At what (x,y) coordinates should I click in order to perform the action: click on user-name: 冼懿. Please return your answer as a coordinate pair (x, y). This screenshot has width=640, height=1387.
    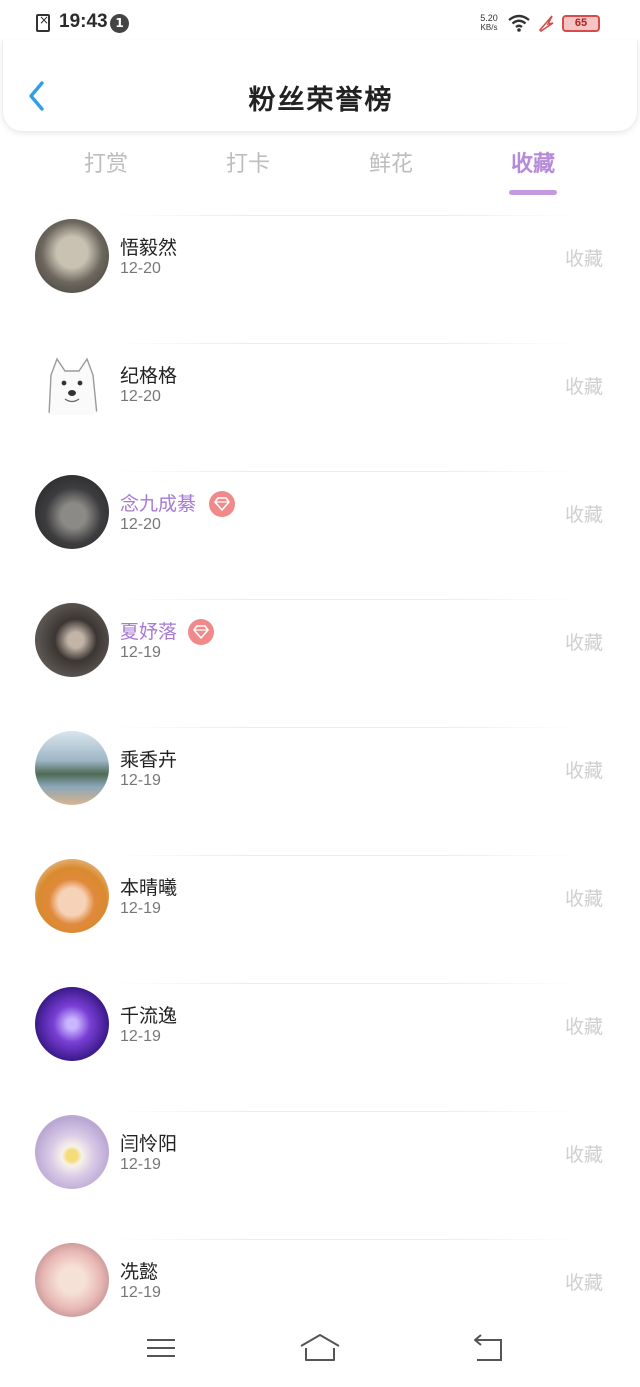
    Looking at the image, I should click on (139, 1272).